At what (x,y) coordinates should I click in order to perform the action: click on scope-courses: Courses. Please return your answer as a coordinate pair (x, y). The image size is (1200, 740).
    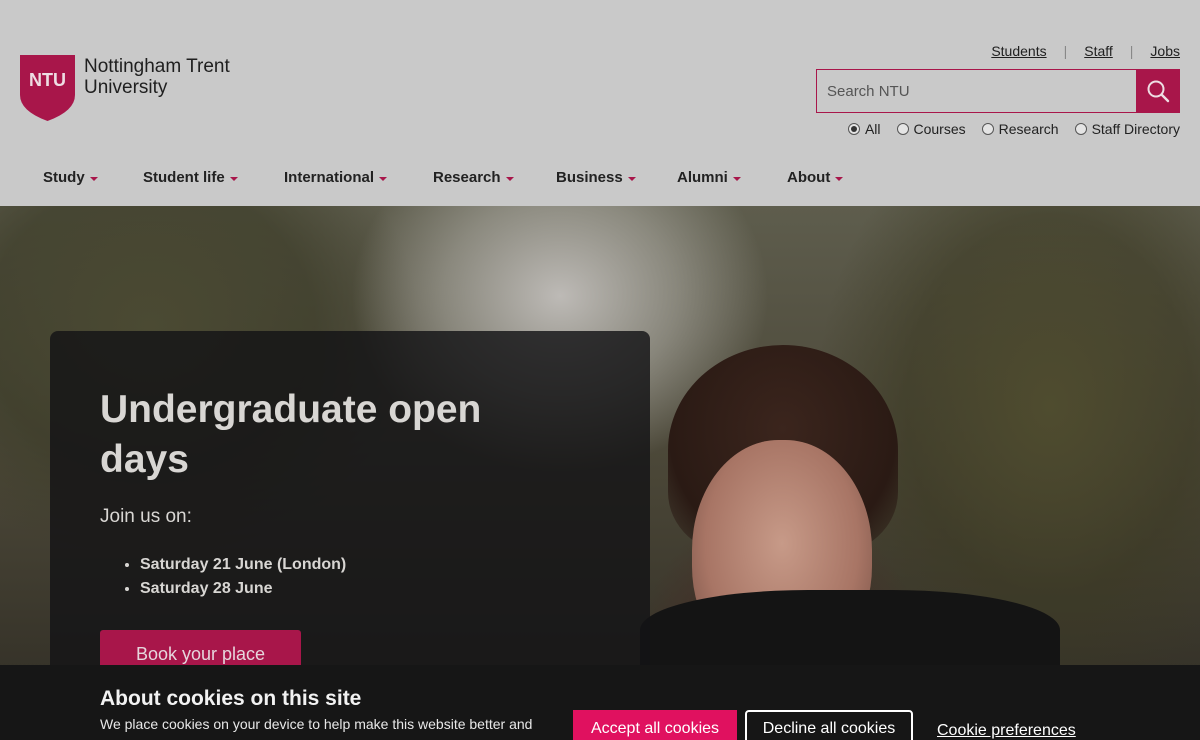
    Looking at the image, I should click on (931, 129).